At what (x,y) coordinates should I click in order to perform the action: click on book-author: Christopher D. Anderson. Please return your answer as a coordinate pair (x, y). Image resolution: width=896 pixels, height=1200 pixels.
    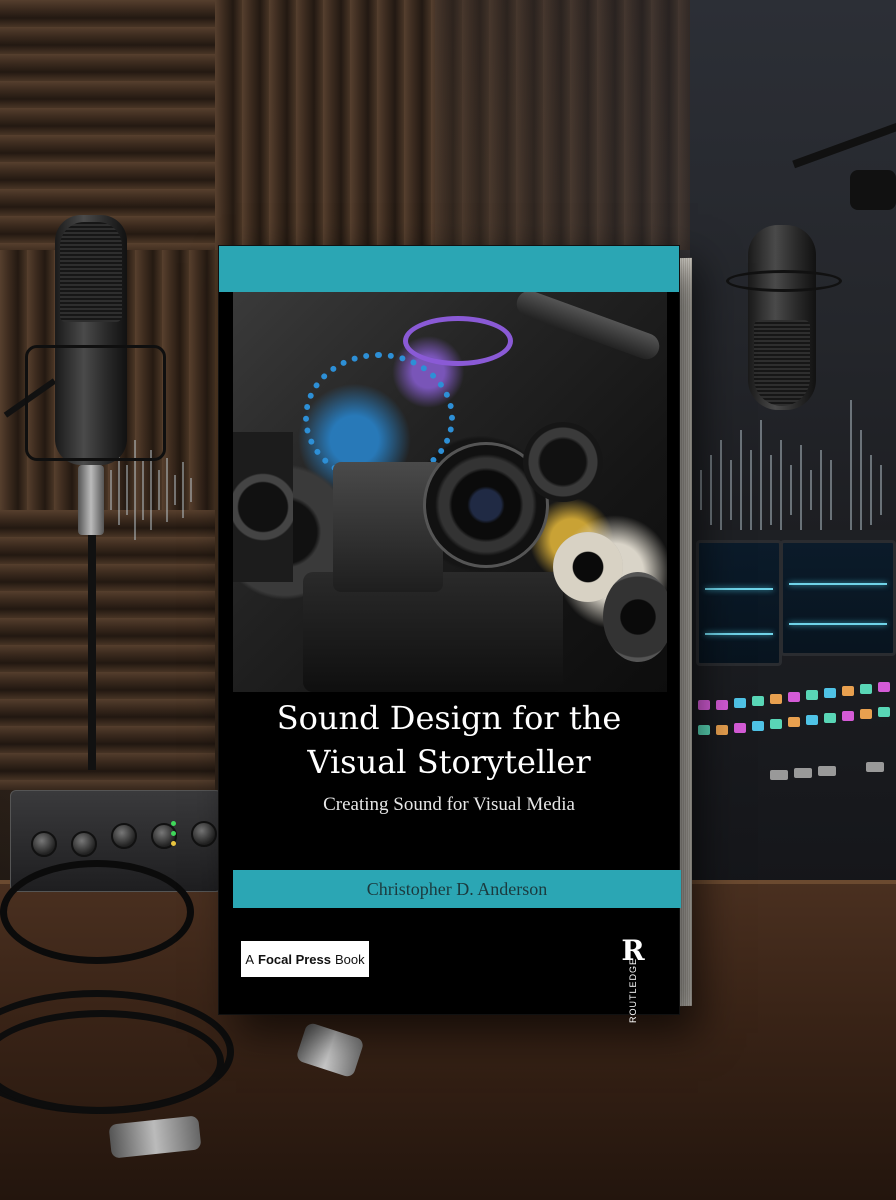
    Looking at the image, I should click on (457, 889).